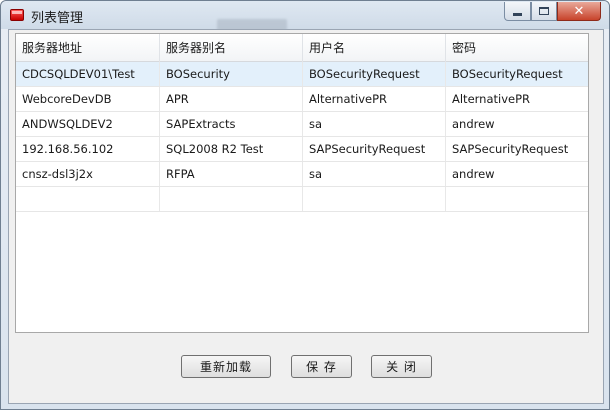 This screenshot has height=410, width=610. What do you see at coordinates (231, 149) in the screenshot?
I see `cell-server-alias: SQL2008 R2 Test` at bounding box center [231, 149].